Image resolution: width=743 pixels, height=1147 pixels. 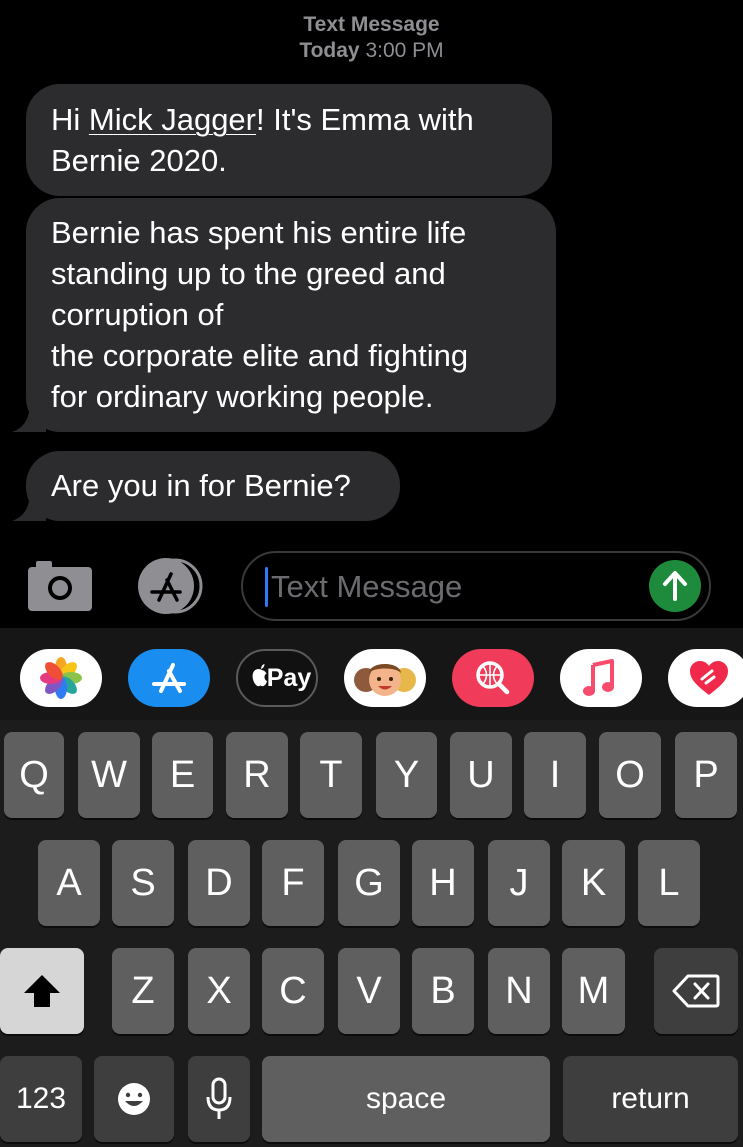 What do you see at coordinates (443, 991) in the screenshot?
I see `key-b: B` at bounding box center [443, 991].